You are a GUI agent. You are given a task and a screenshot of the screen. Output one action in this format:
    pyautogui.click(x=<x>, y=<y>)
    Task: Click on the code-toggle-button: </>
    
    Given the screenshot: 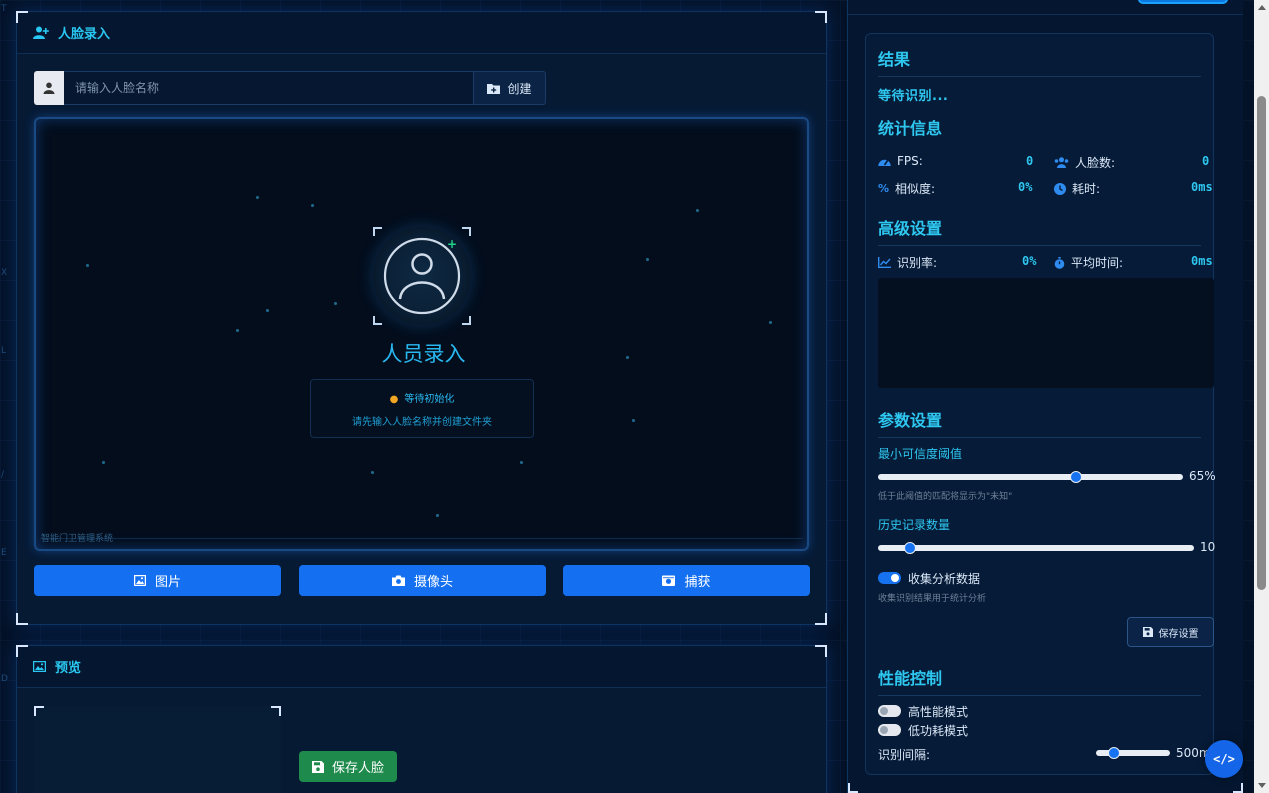 What is the action you would take?
    pyautogui.click(x=1224, y=759)
    